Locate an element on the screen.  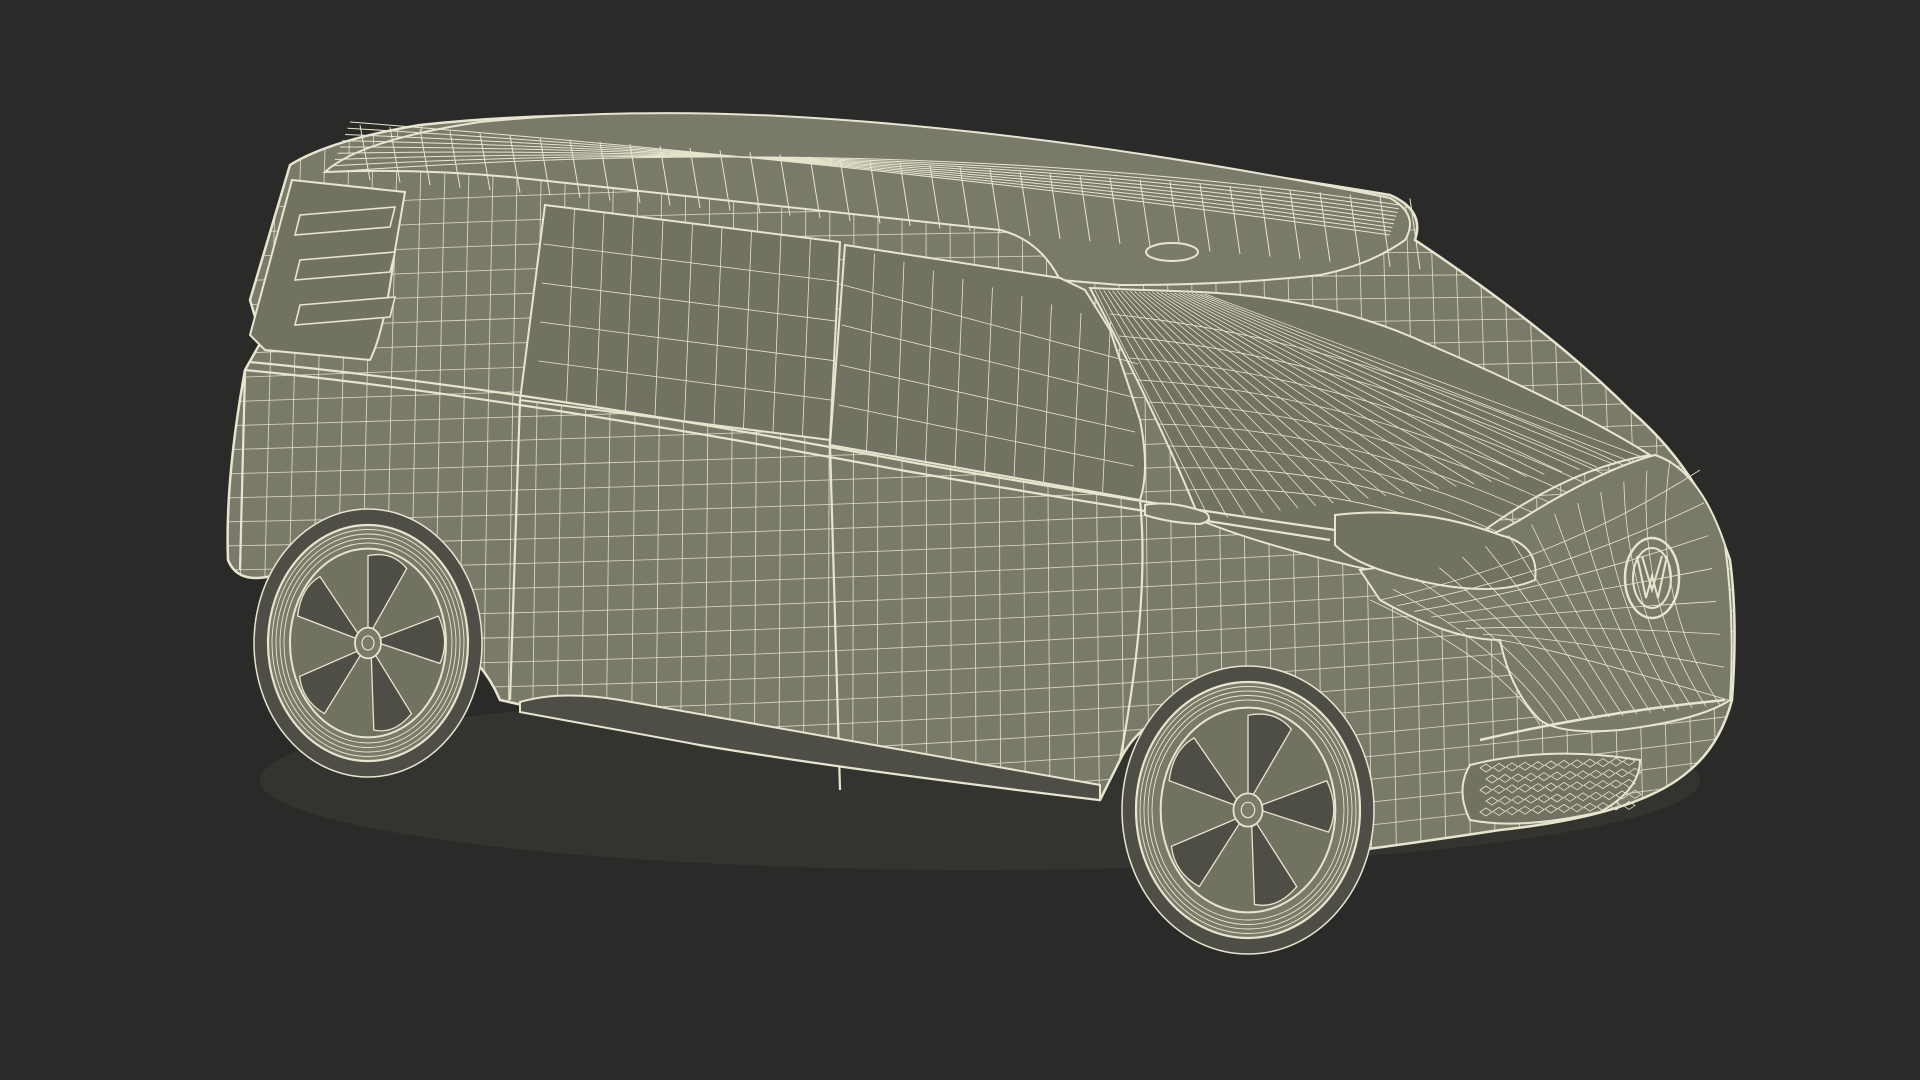
rear-wheel is located at coordinates (368, 643).